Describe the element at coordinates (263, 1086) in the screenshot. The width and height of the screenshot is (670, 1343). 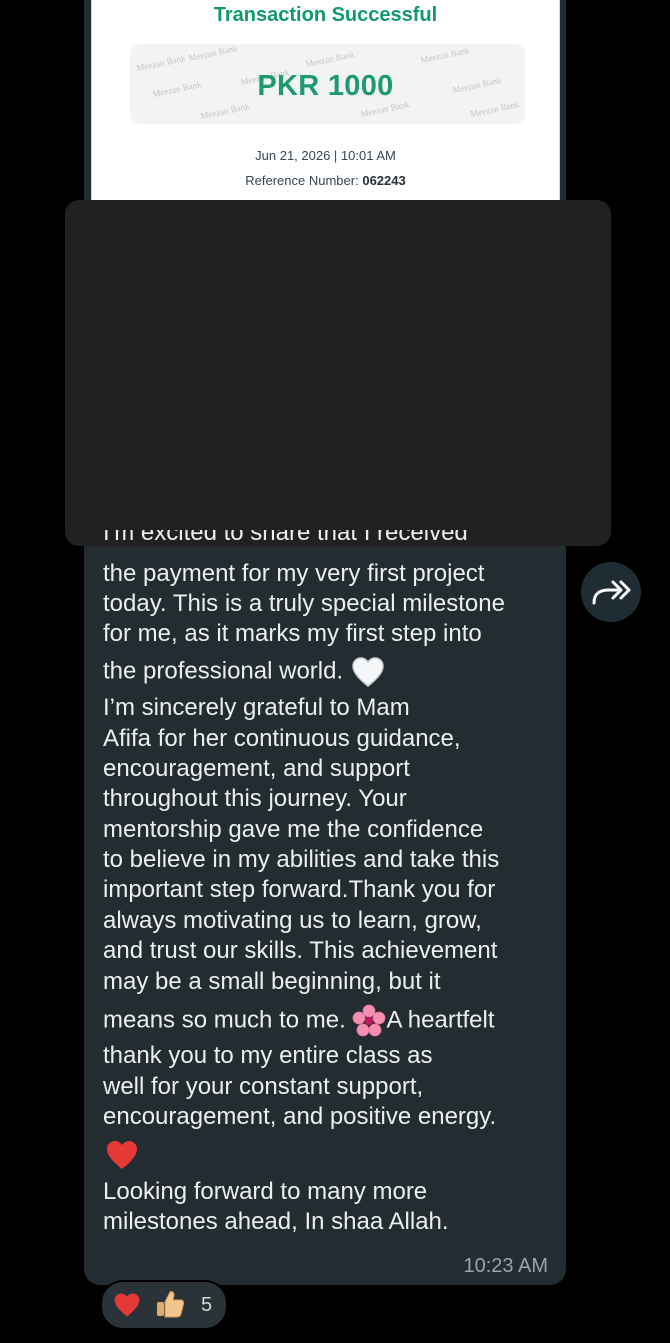
I see `message-line: well for your constant support,` at that location.